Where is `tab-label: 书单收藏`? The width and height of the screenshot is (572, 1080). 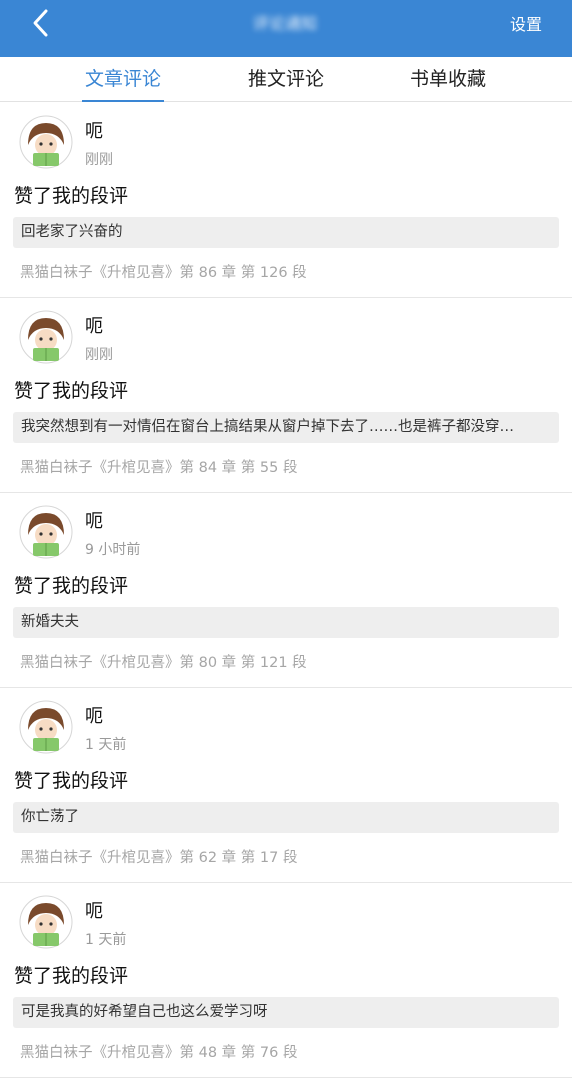 tab-label: 书单收藏 is located at coordinates (447, 79).